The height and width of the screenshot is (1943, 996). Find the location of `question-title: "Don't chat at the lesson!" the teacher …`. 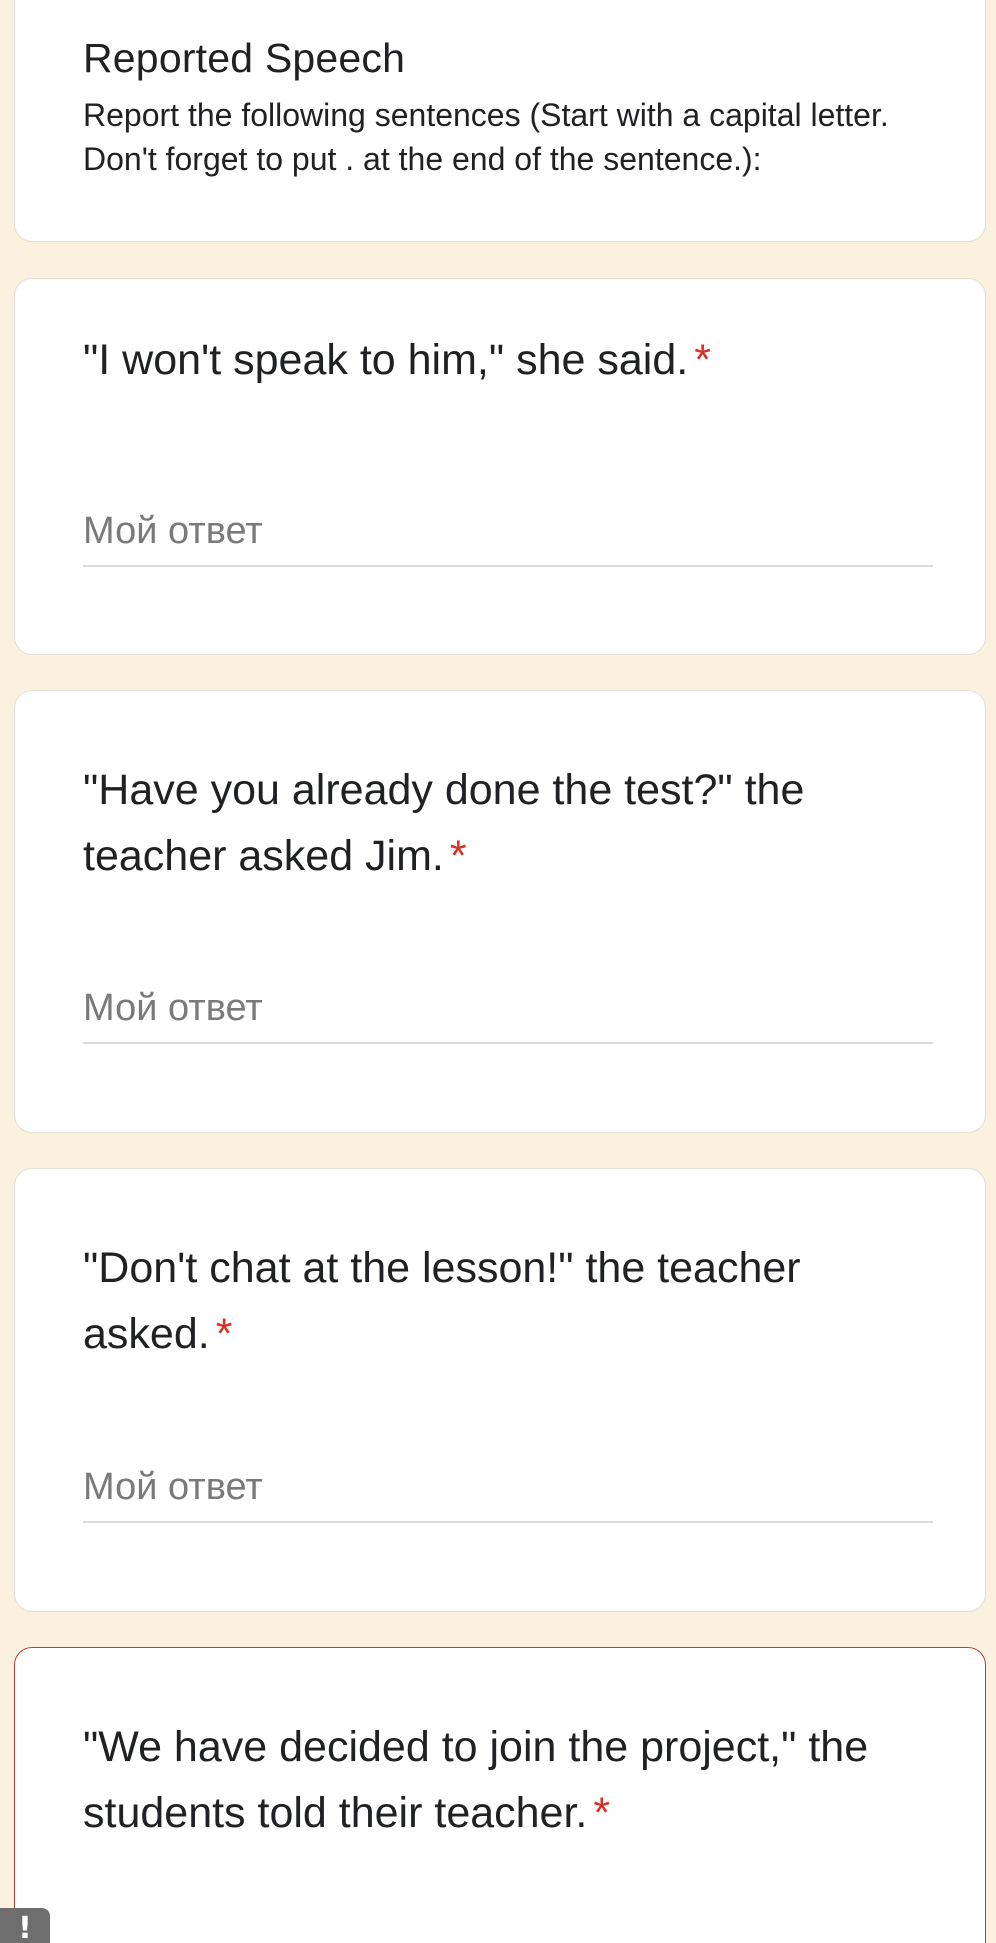

question-title: "Don't chat at the lesson!" the teacher … is located at coordinates (500, 1268).